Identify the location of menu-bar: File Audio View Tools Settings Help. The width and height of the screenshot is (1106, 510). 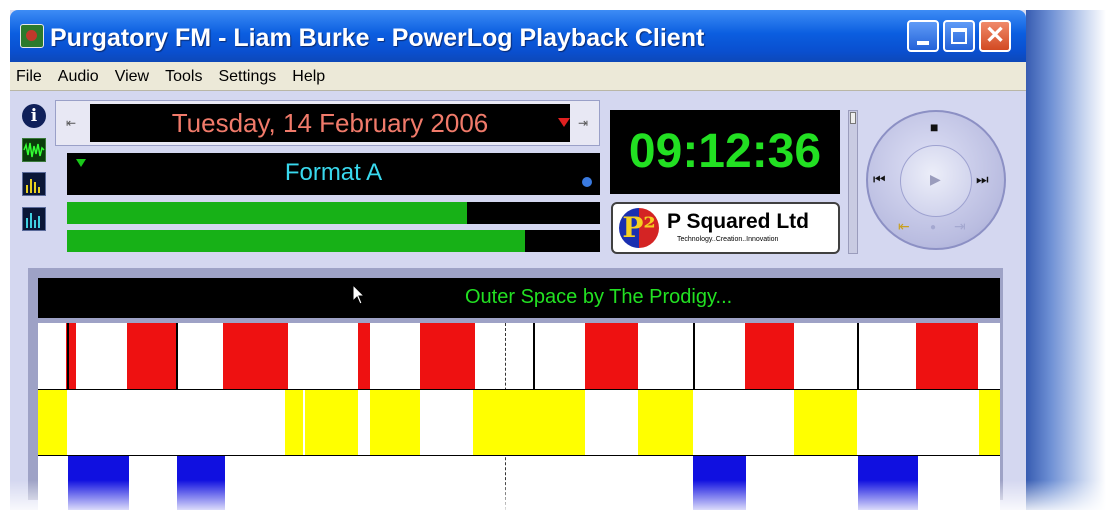
(518, 76).